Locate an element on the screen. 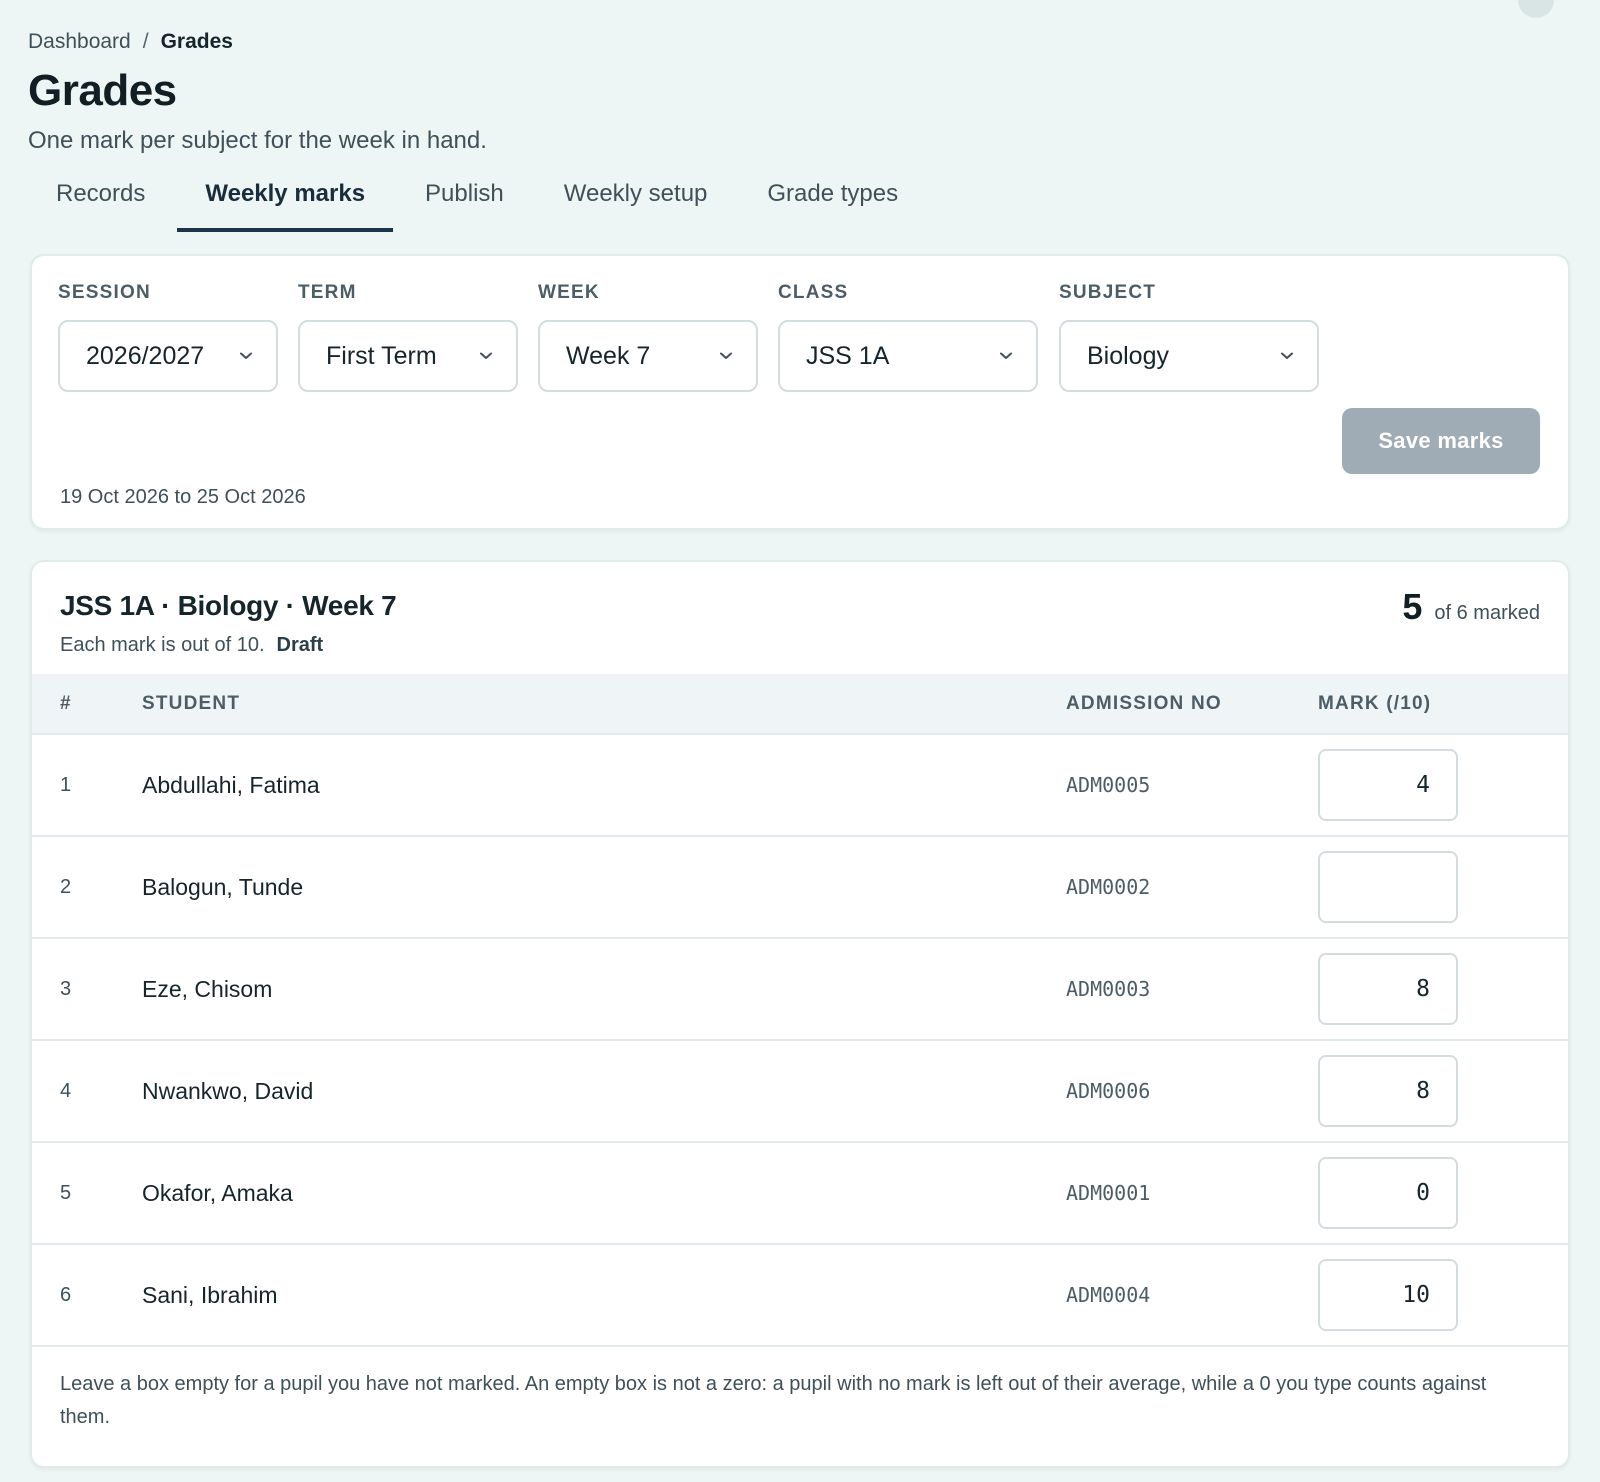  tab-grade-types: Grade types is located at coordinates (832, 202).